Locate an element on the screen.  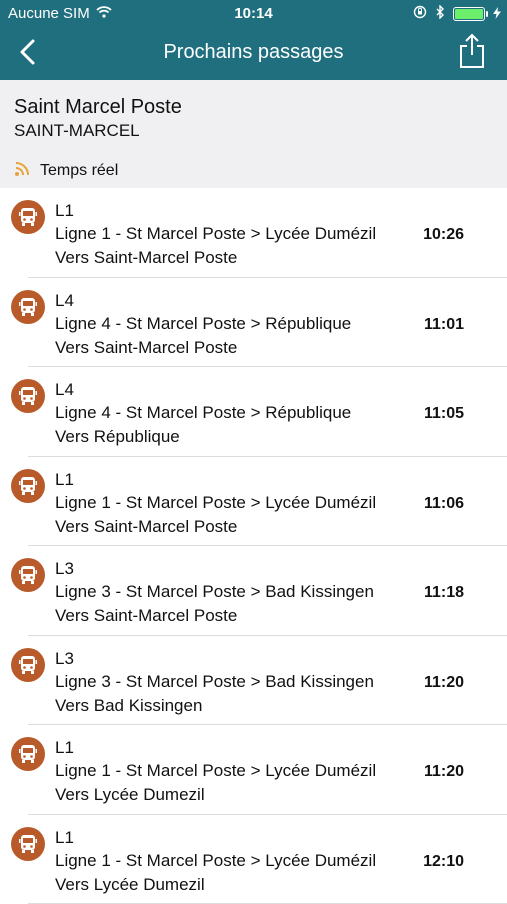
realtime-label: Temps réel is located at coordinates (79, 171).